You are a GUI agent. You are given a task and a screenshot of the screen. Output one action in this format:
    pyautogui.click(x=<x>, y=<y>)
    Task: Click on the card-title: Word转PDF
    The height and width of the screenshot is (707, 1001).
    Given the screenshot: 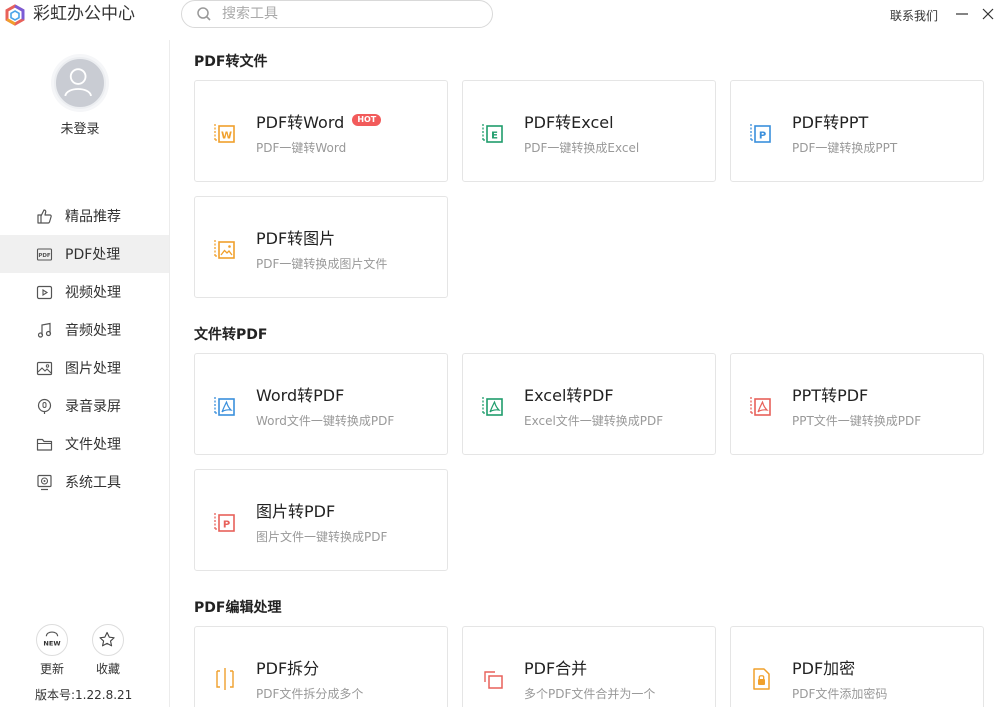 What is the action you would take?
    pyautogui.click(x=300, y=395)
    